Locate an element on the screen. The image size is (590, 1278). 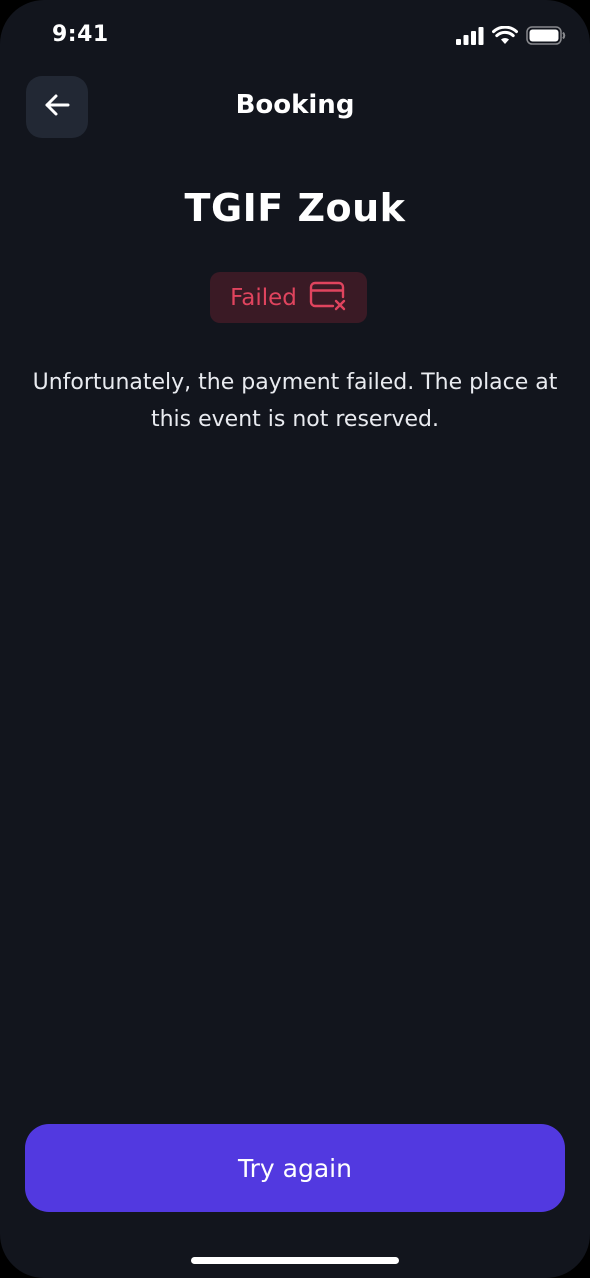
status-icons is located at coordinates (511, 35).